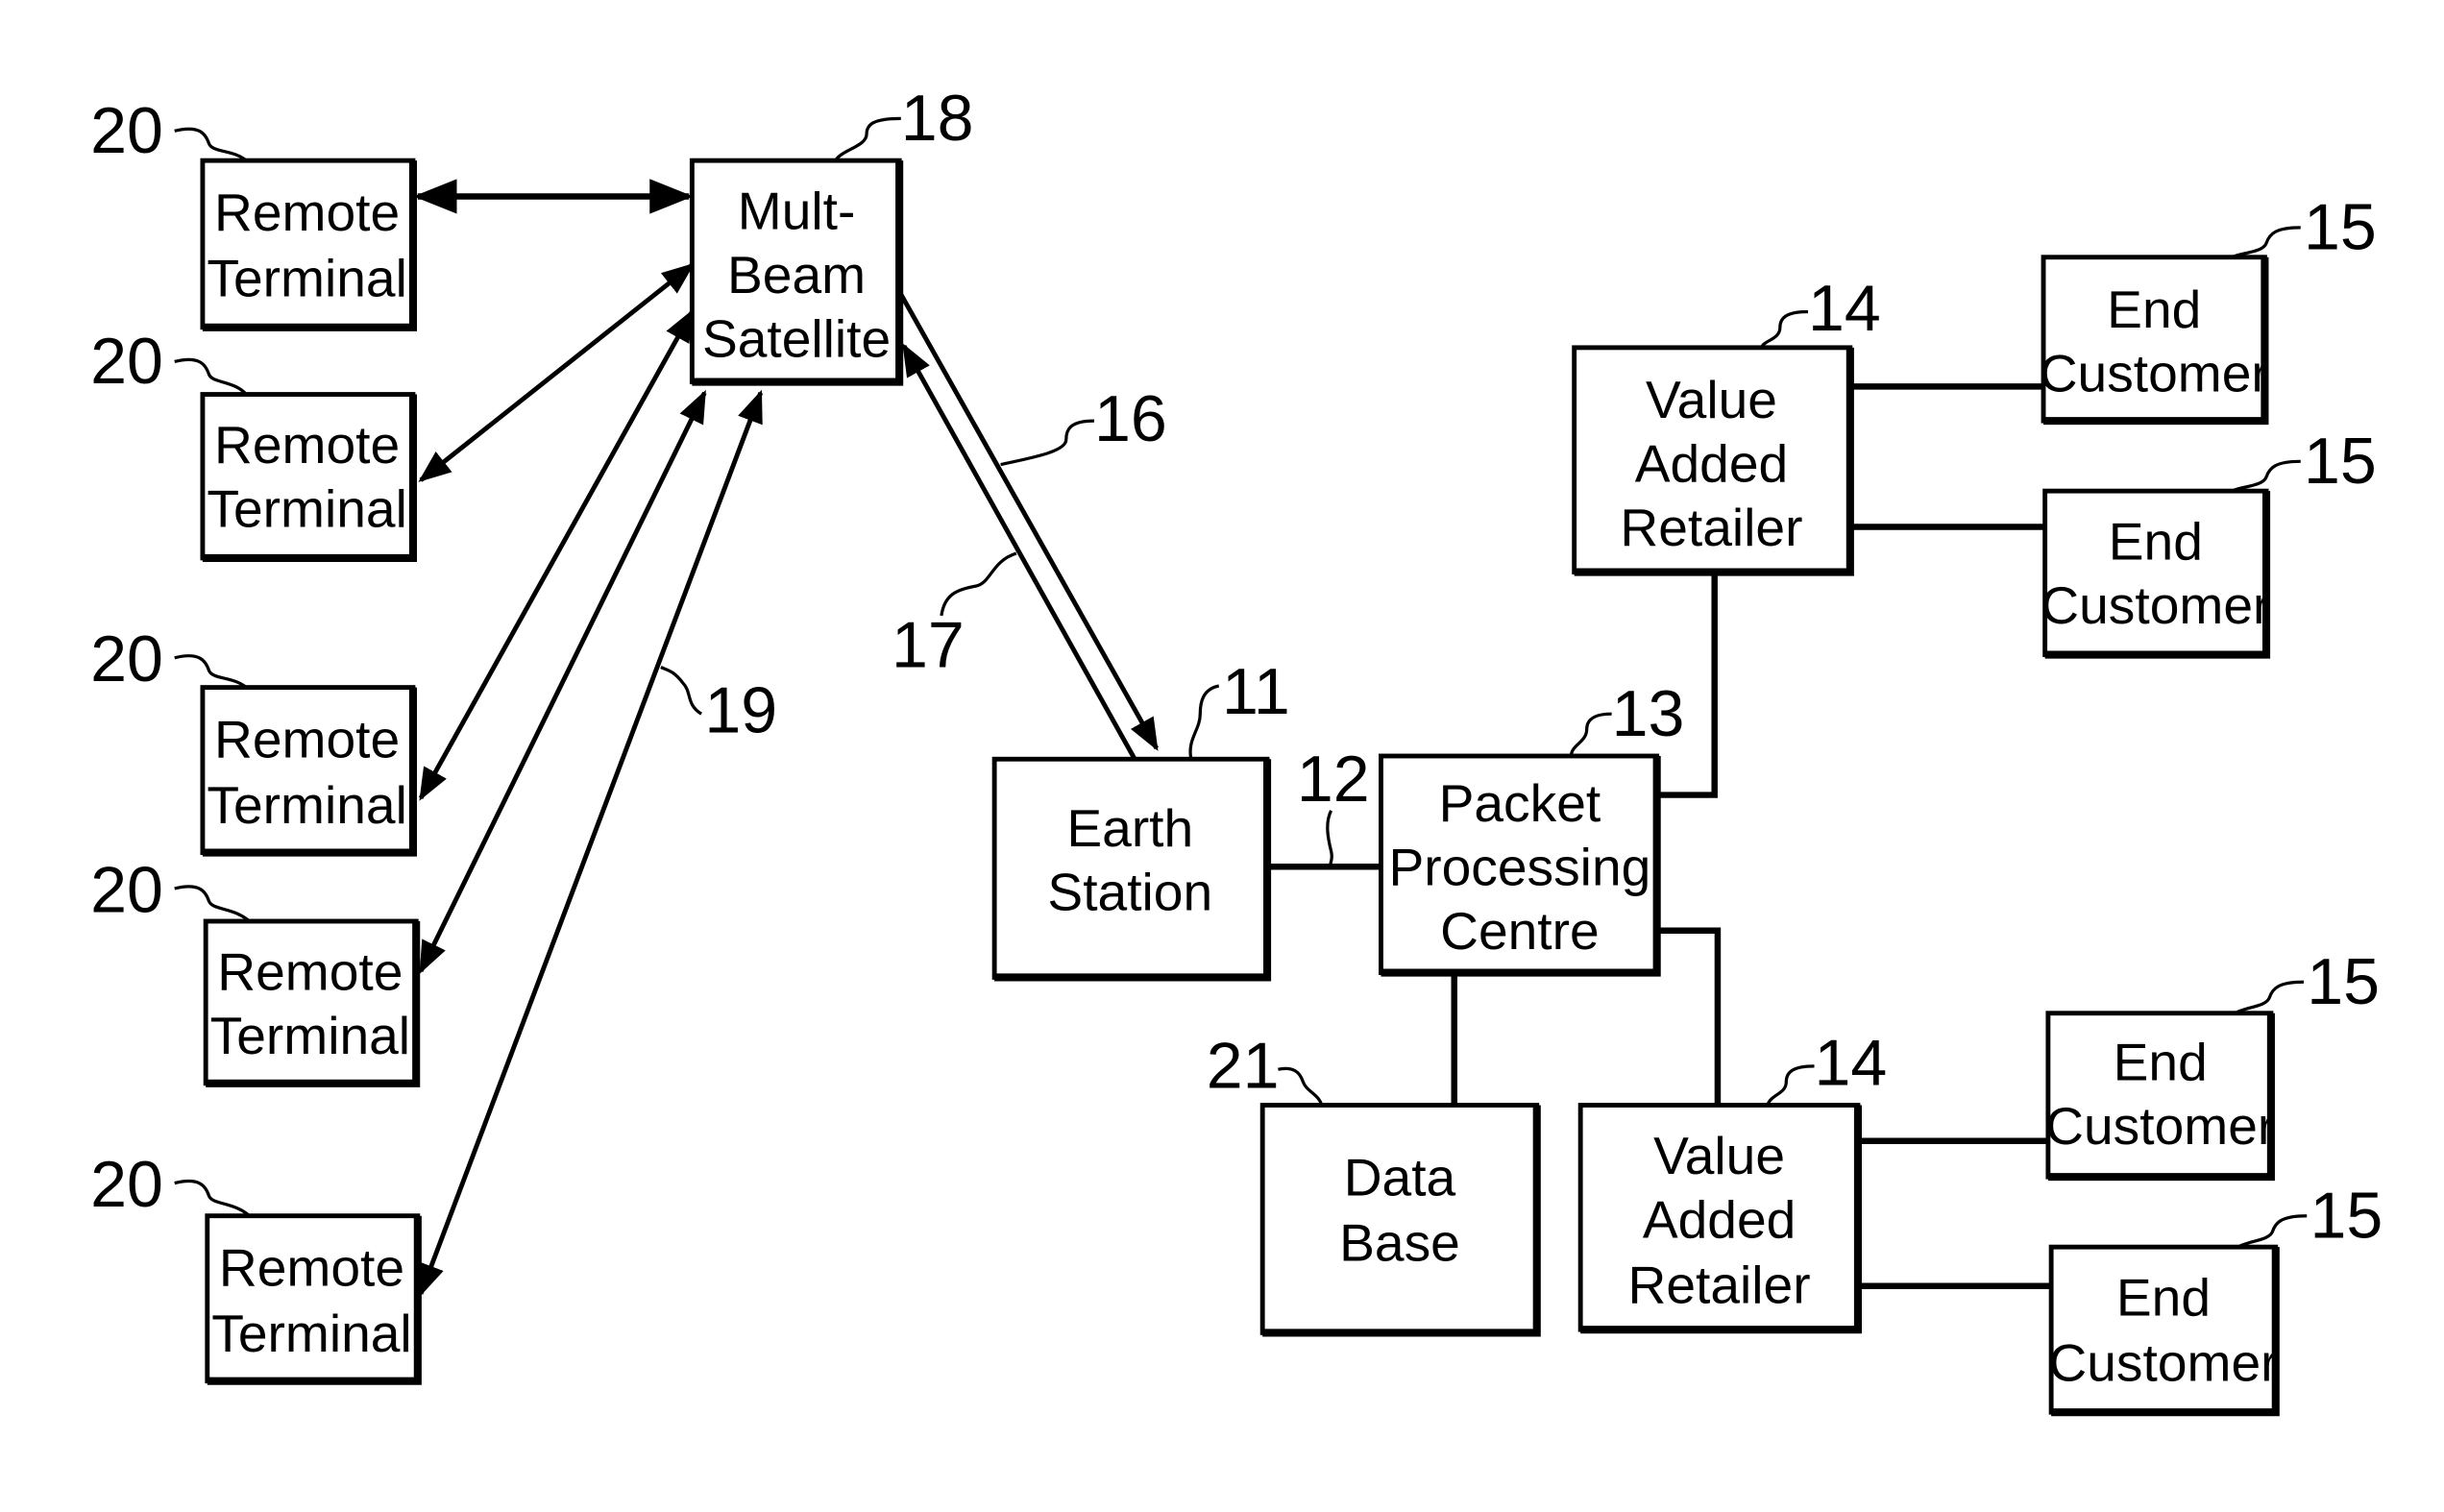  Describe the element at coordinates (2154, 340) in the screenshot. I see `end-customer-1: End Customer` at that location.